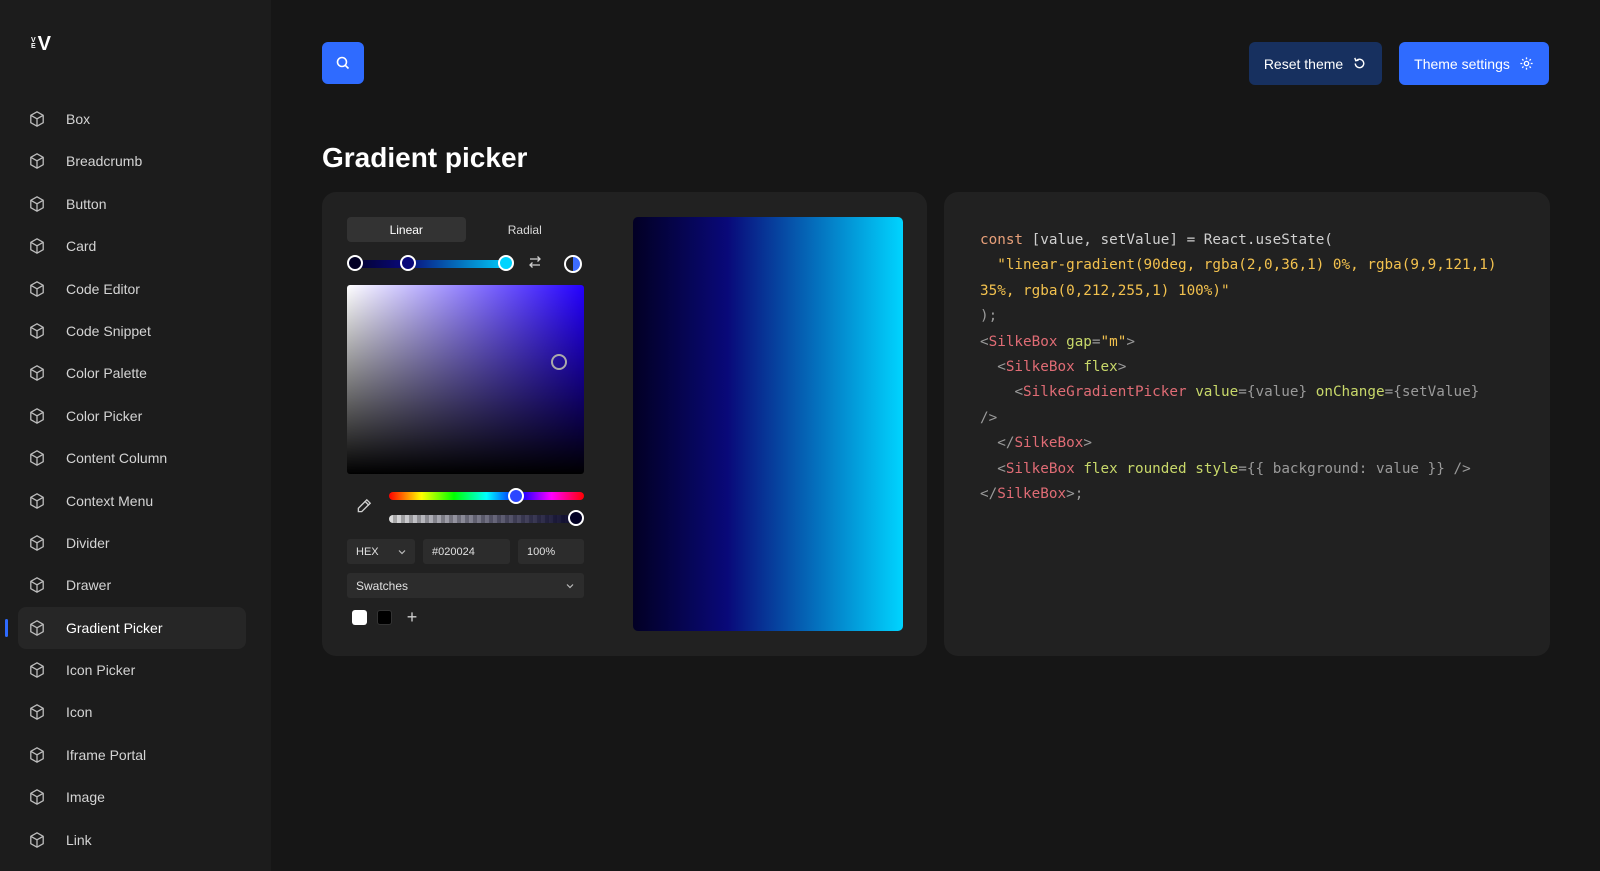 The height and width of the screenshot is (871, 1600). What do you see at coordinates (1217, 392) in the screenshot?
I see `code-attr: value` at bounding box center [1217, 392].